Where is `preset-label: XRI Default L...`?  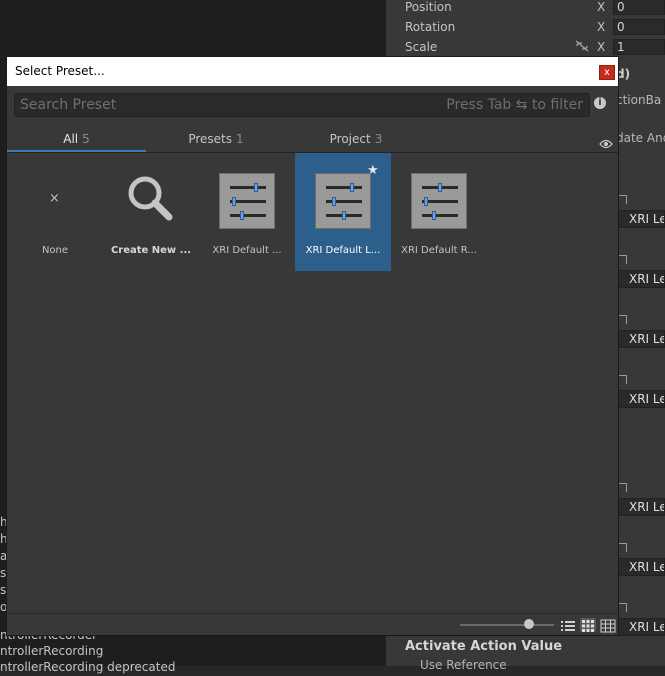
preset-label: XRI Default L... is located at coordinates (343, 250).